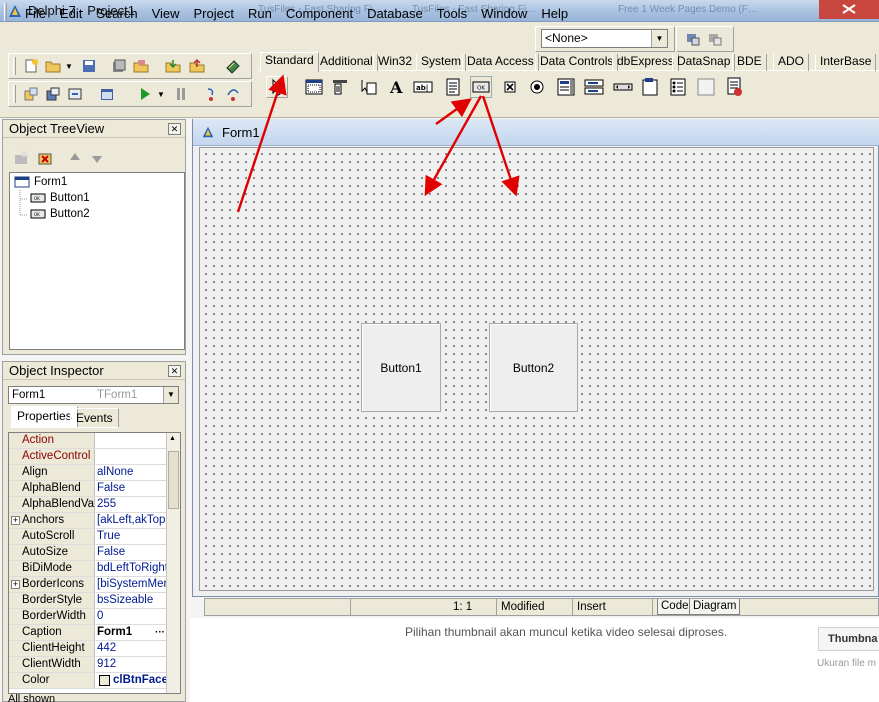 The width and height of the screenshot is (879, 702). What do you see at coordinates (31, 94) in the screenshot?
I see `view-unit-button` at bounding box center [31, 94].